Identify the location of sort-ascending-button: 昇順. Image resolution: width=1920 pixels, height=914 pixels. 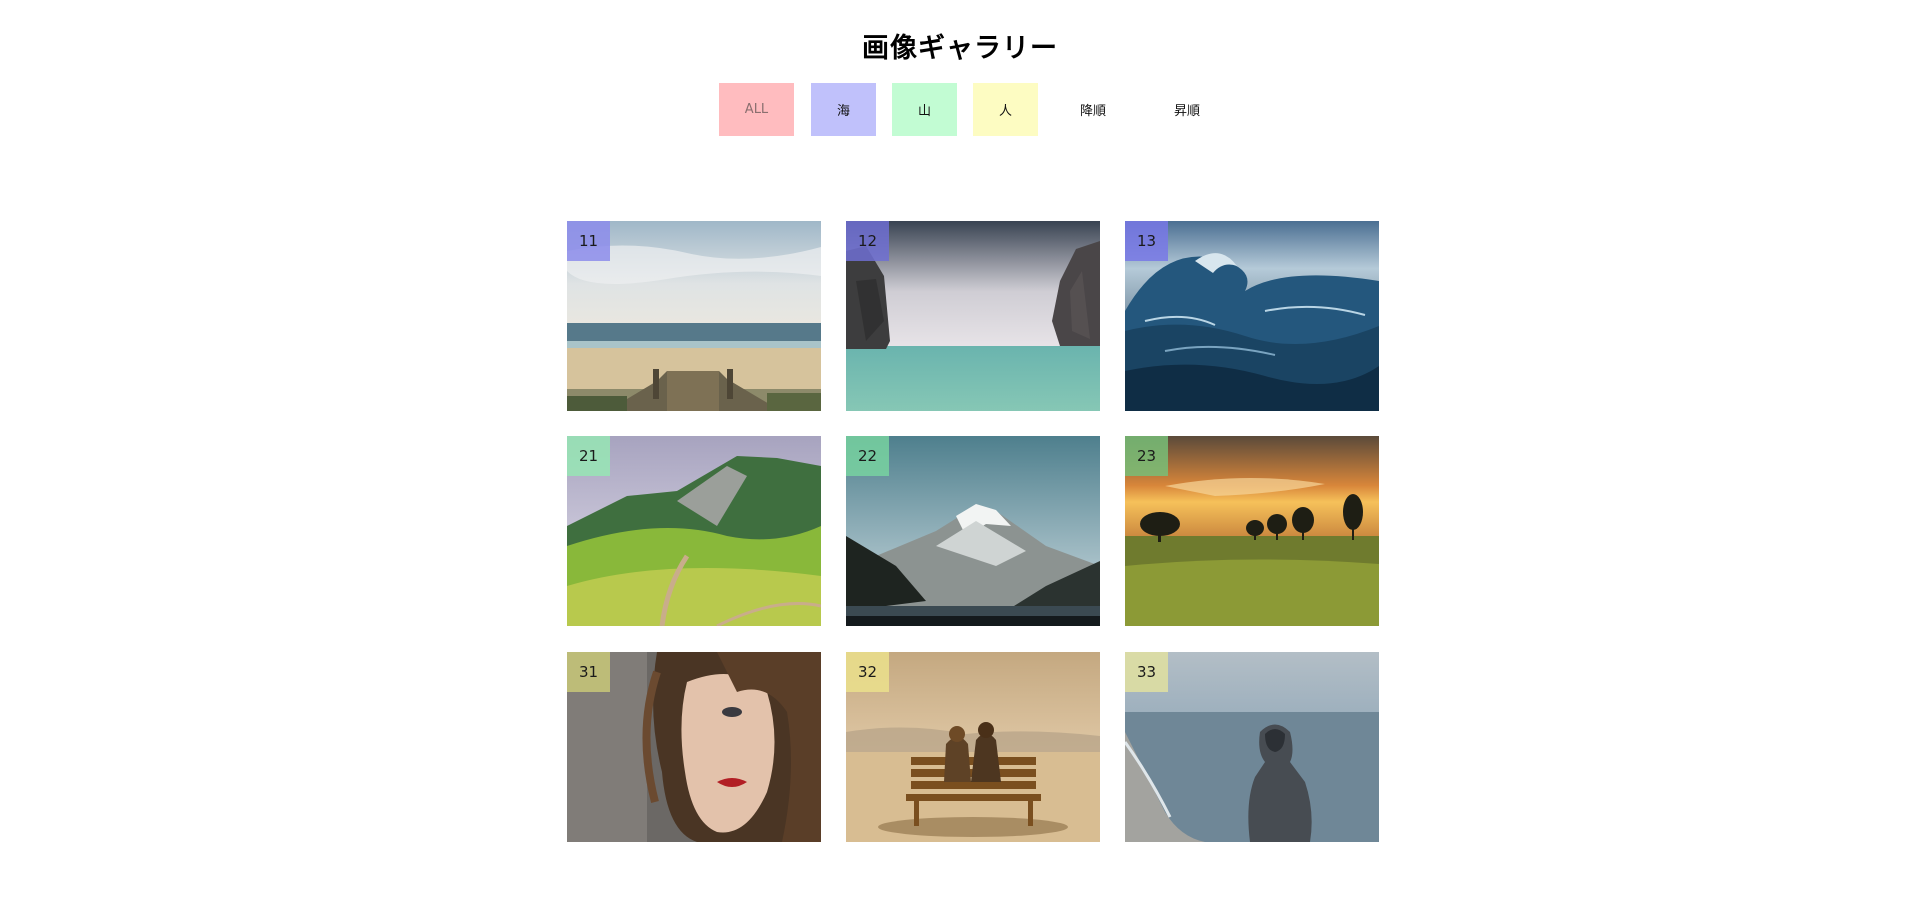
(1187, 109).